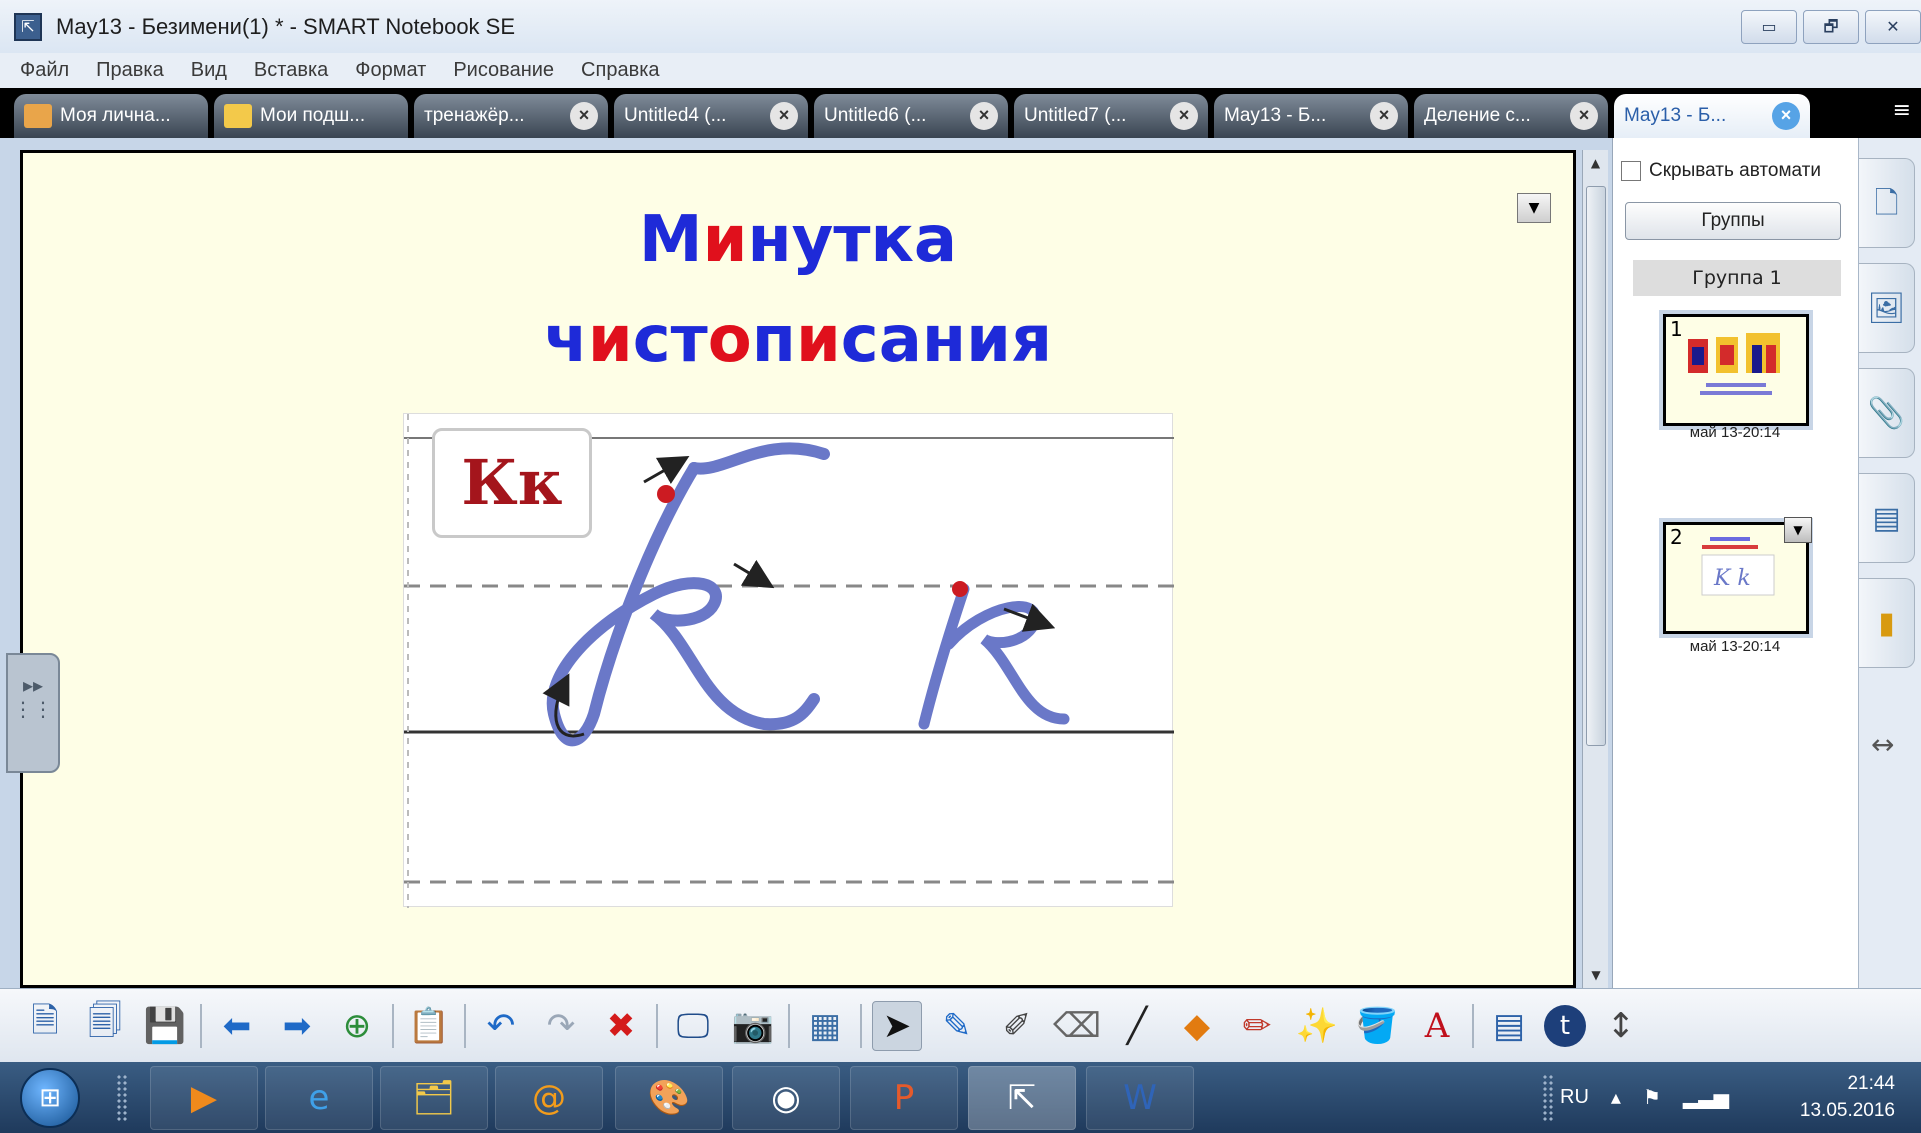  Describe the element at coordinates (45, 1026) in the screenshot. I see `new-page-icon: 🗎` at that location.